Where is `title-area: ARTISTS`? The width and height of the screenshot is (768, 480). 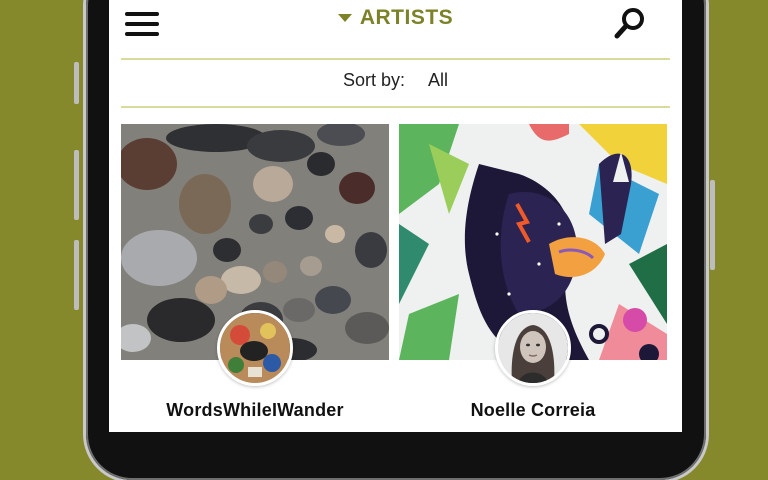 title-area: ARTISTS is located at coordinates (395, 21).